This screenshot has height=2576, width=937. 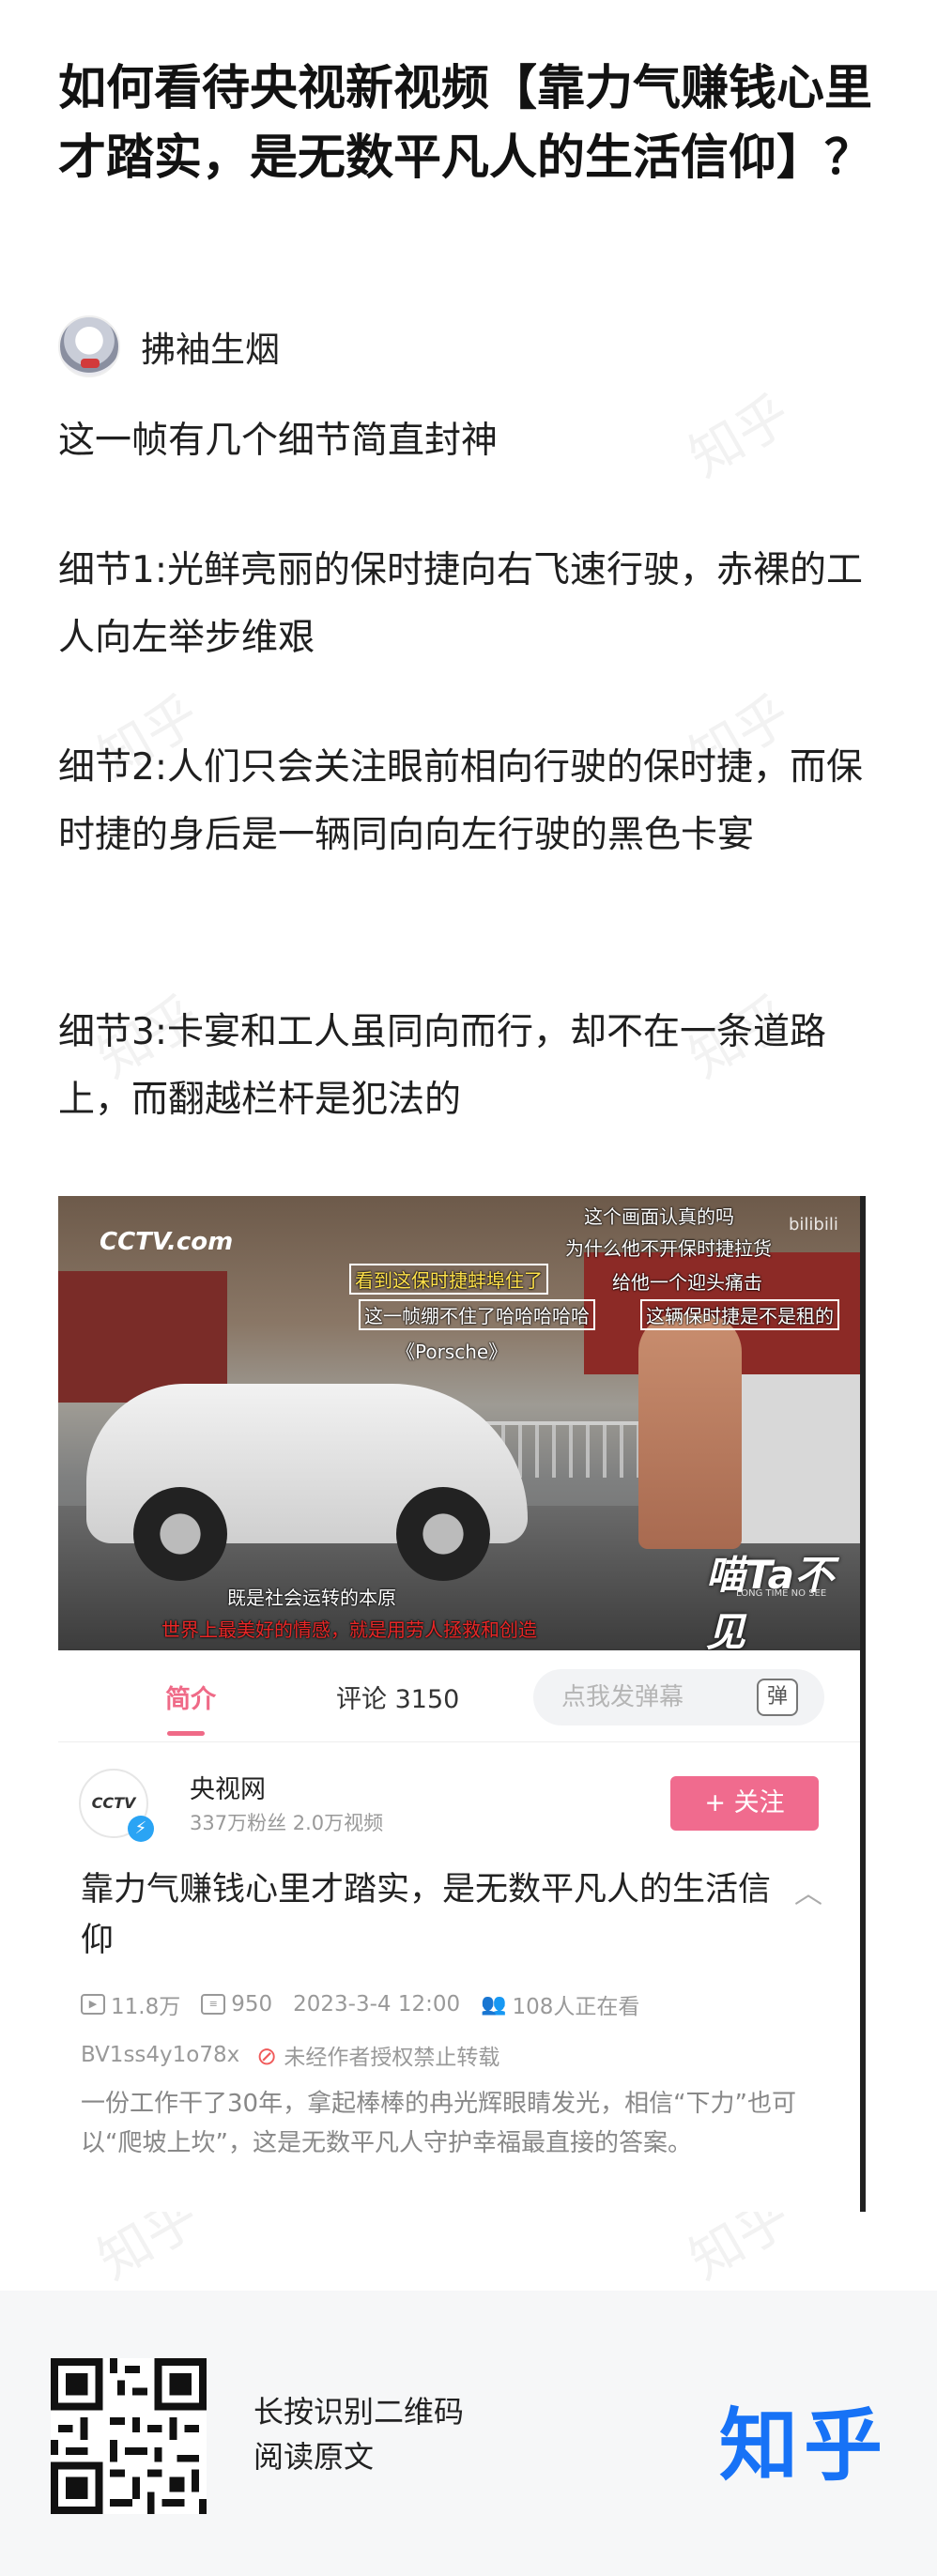 What do you see at coordinates (739, 1314) in the screenshot?
I see `danmaku-comment: 这辆保时捷是不是租的` at bounding box center [739, 1314].